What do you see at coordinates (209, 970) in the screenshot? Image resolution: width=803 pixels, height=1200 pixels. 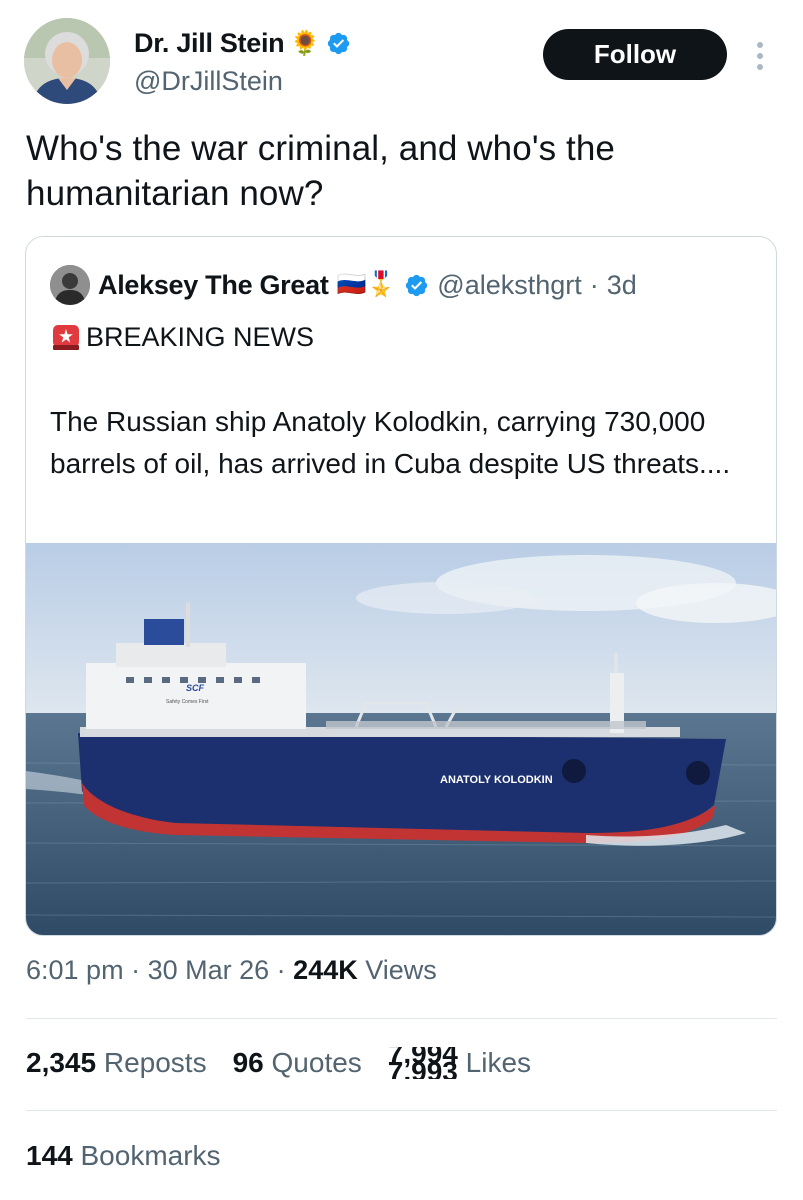 I see `tweet-date: 30 Mar 26` at bounding box center [209, 970].